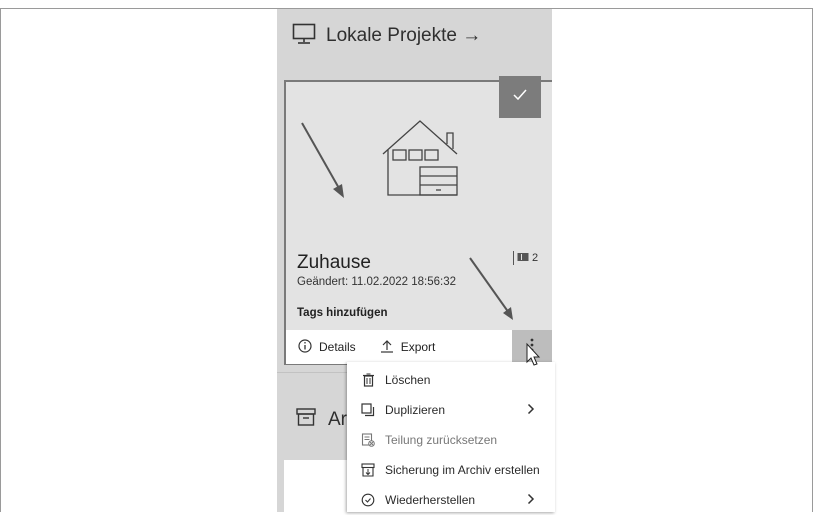 The height and width of the screenshot is (515, 815). Describe the element at coordinates (441, 440) in the screenshot. I see `menu-item-label: Teilung zurücksetzen` at that location.